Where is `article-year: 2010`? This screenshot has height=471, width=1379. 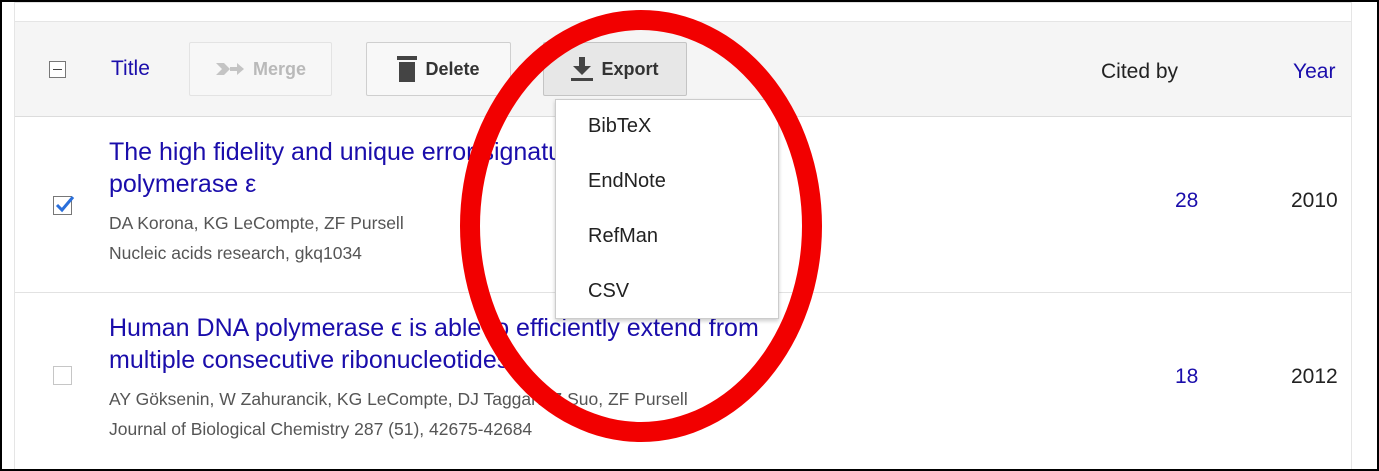 article-year: 2010 is located at coordinates (1314, 200).